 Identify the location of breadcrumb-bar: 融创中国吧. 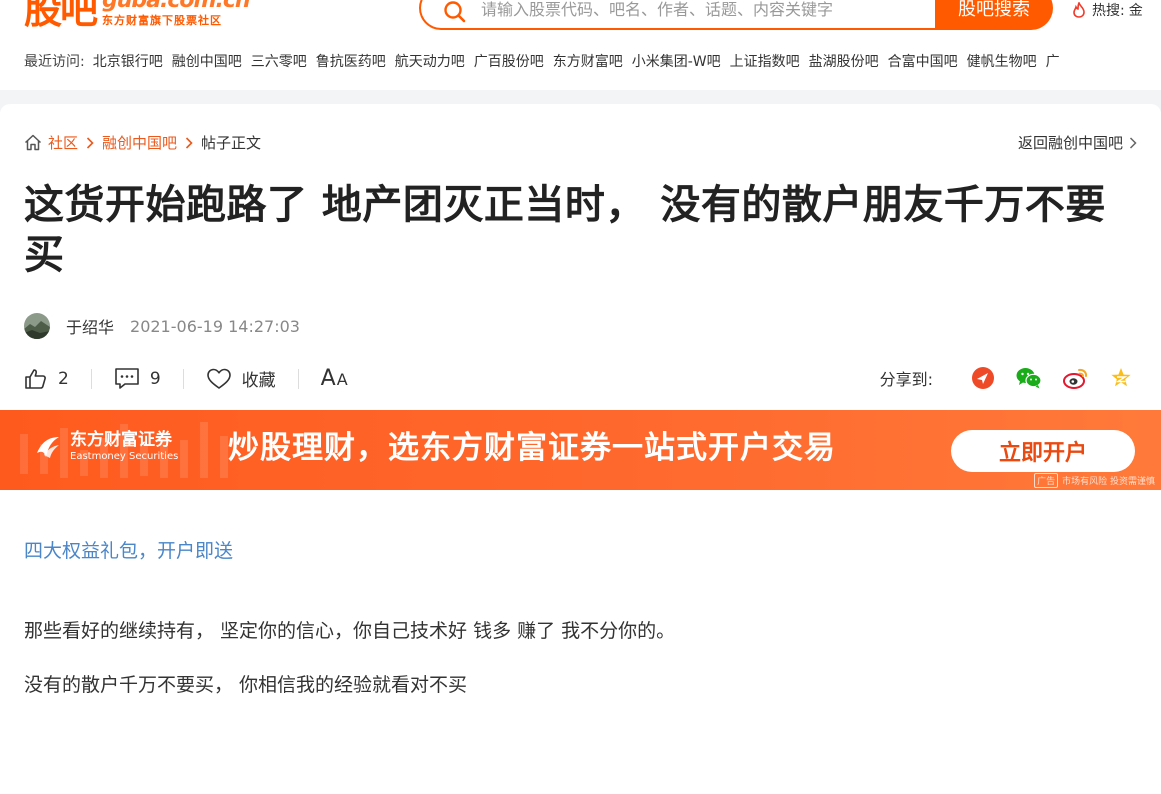
(139, 142).